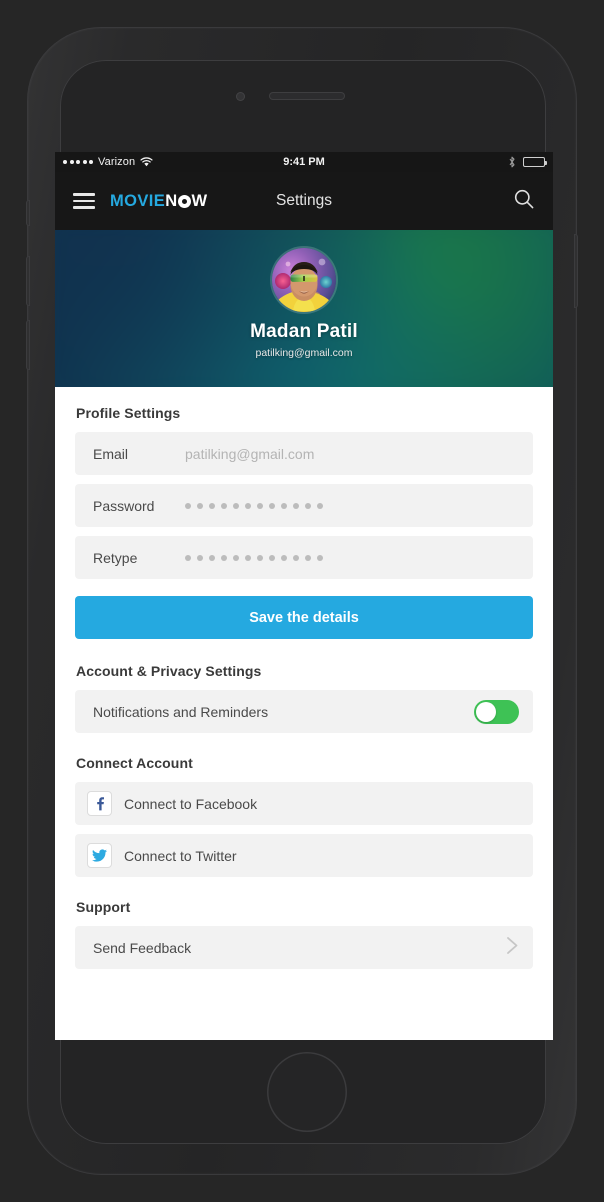  Describe the element at coordinates (134, 763) in the screenshot. I see `connect-account-heading: Connect Account` at that location.